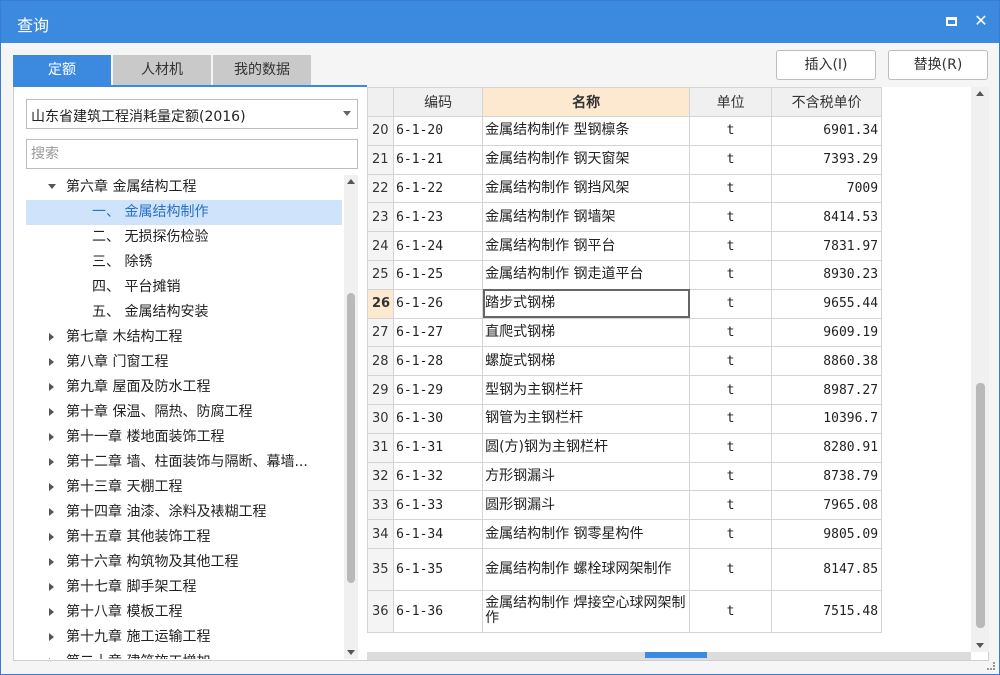 The image size is (1000, 675). What do you see at coordinates (184, 487) in the screenshot?
I see `tree-chapter-item: 第十三章 天棚工程` at bounding box center [184, 487].